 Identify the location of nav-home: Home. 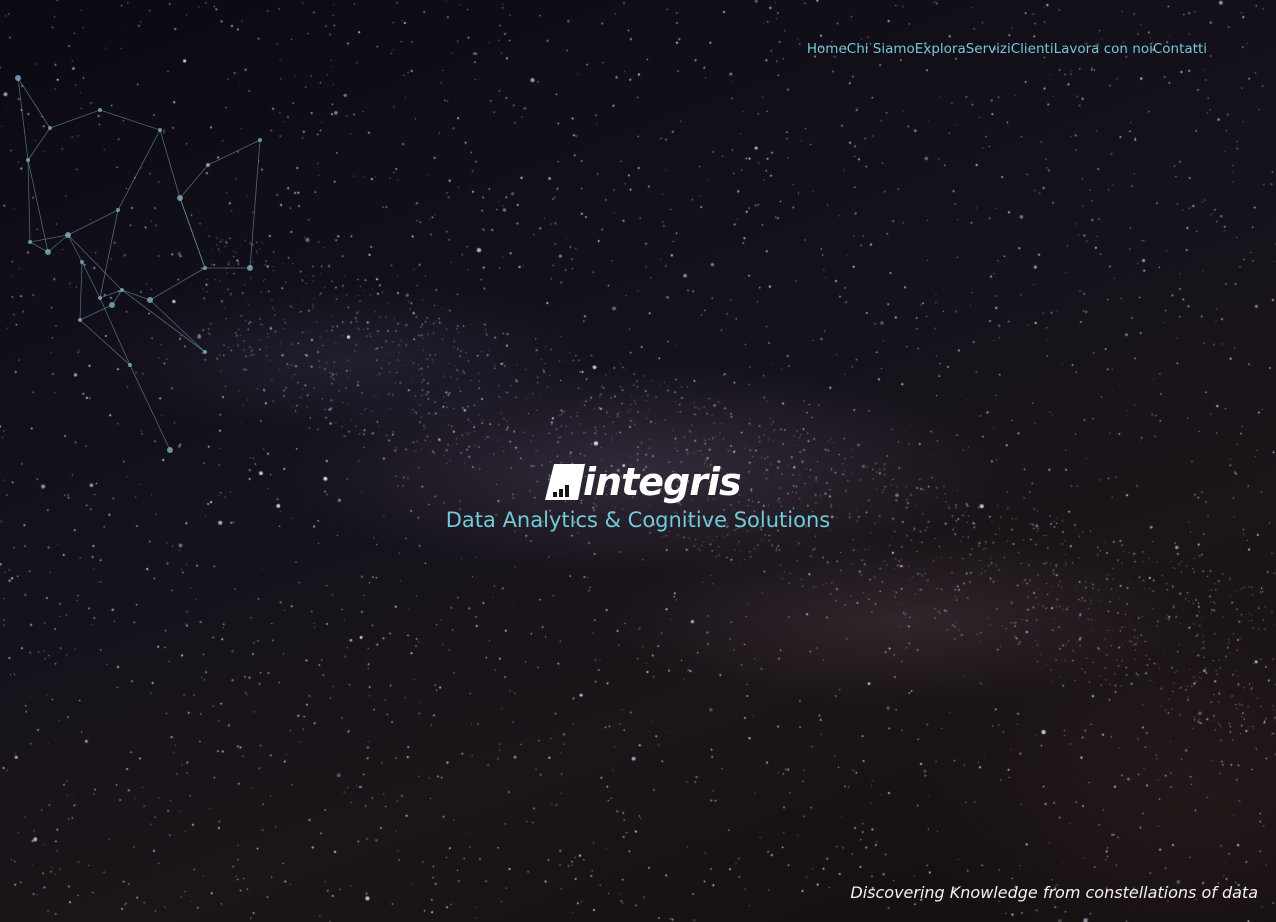
(827, 49).